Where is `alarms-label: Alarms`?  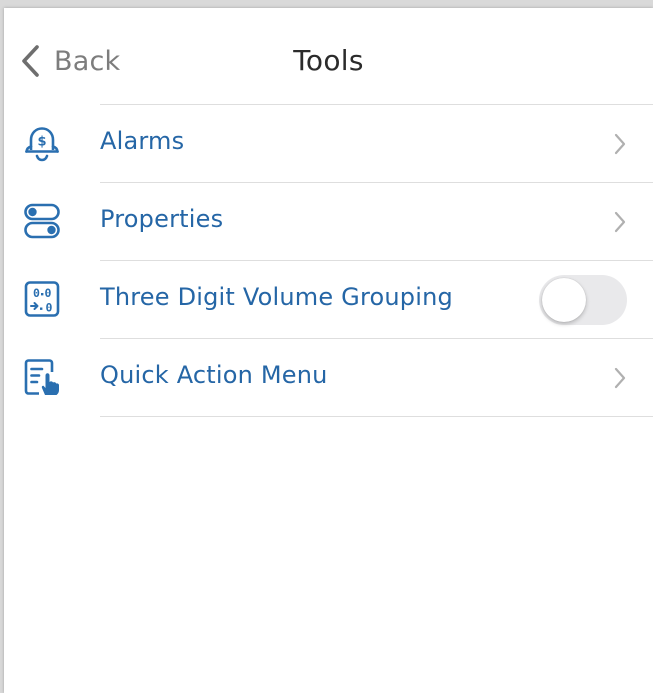
alarms-label: Alarms is located at coordinates (142, 141).